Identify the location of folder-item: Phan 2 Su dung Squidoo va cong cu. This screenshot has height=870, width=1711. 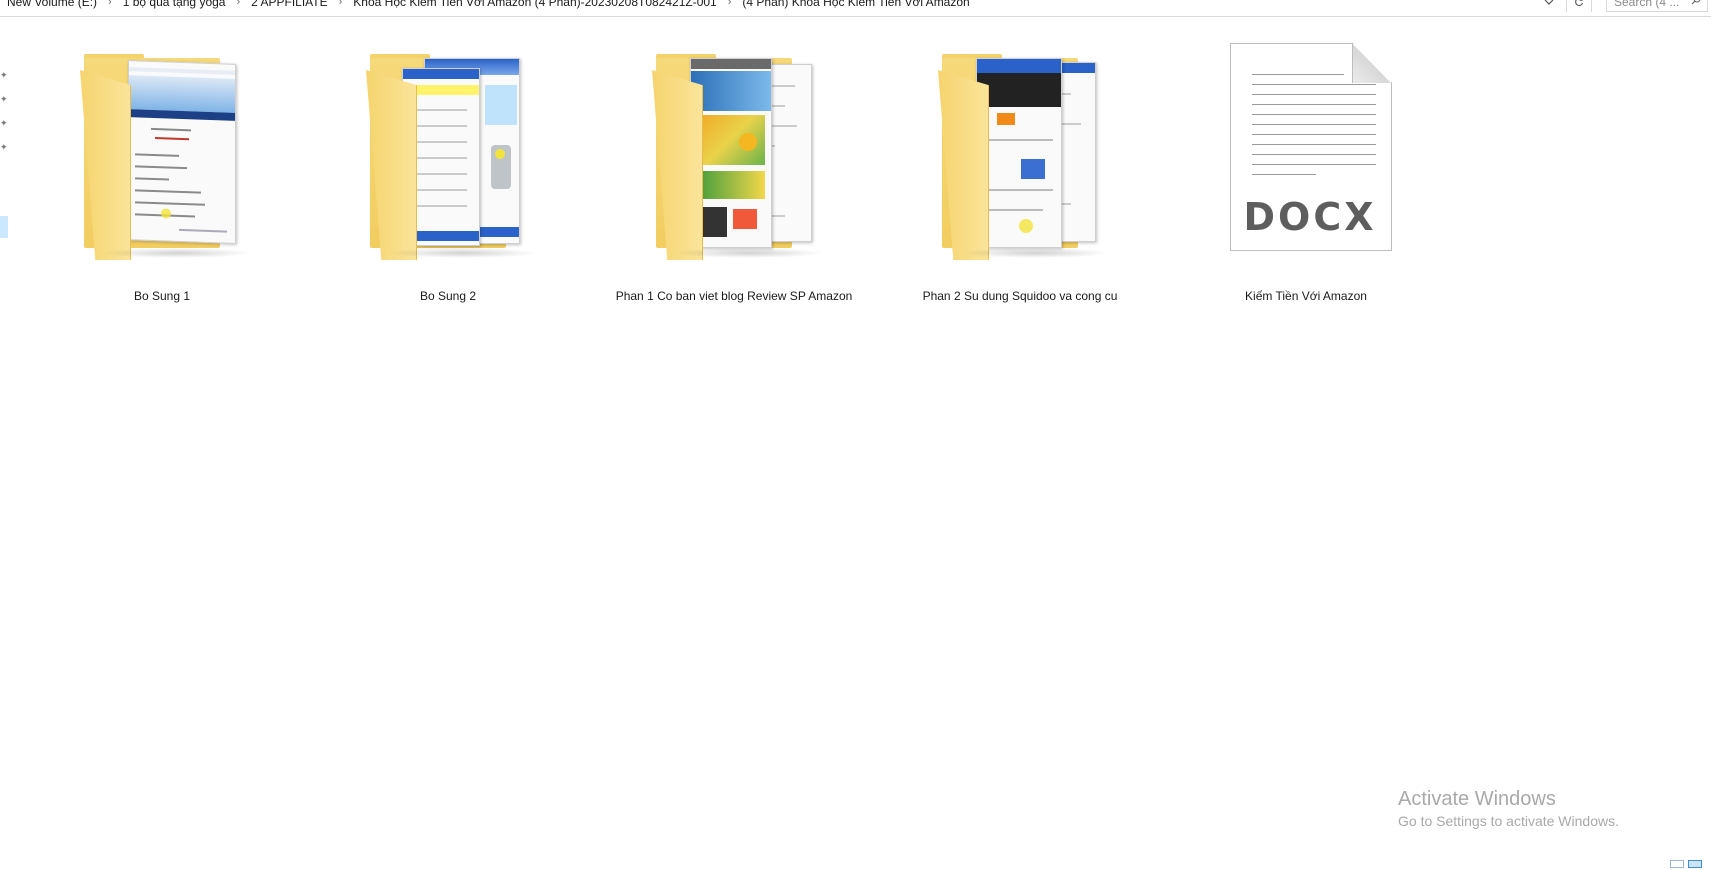
(1020, 175).